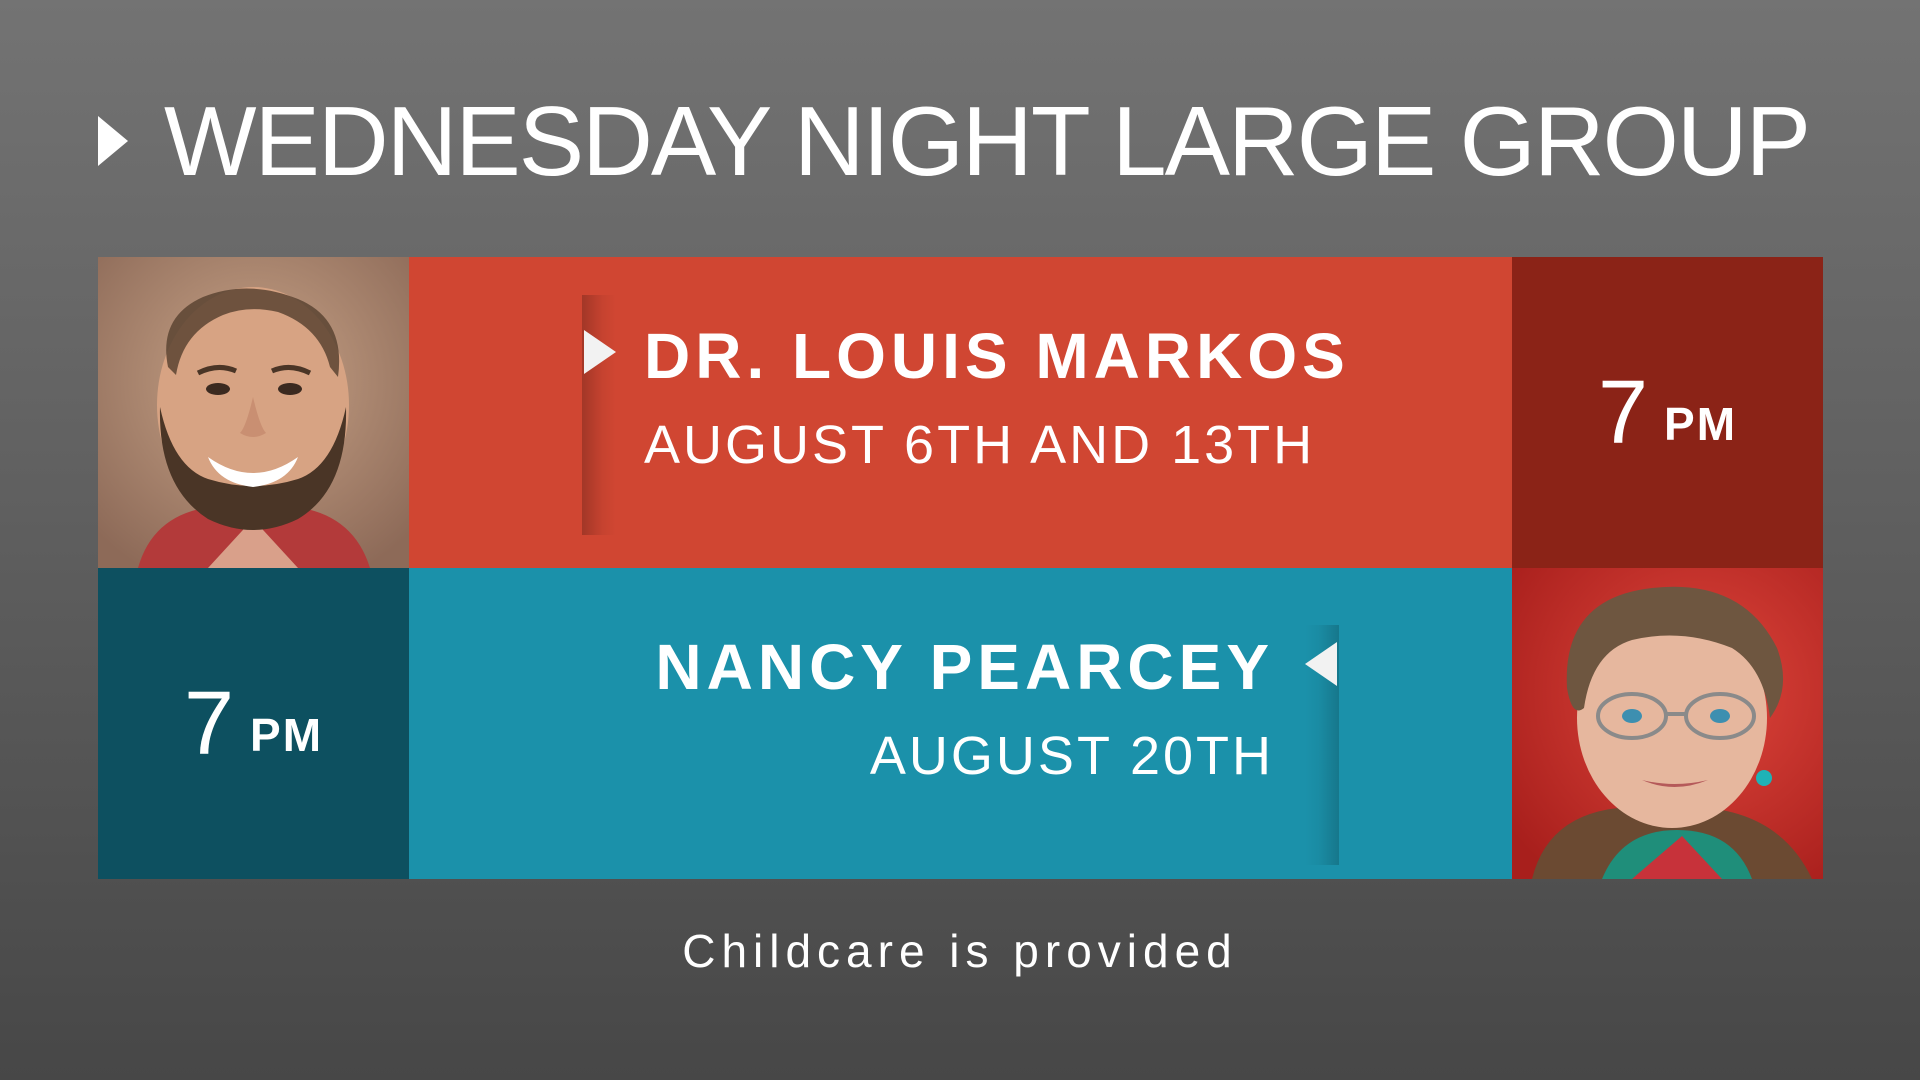 The image size is (1920, 1080). What do you see at coordinates (964, 667) in the screenshot?
I see `speaker-name: NANCY PEARCEY` at bounding box center [964, 667].